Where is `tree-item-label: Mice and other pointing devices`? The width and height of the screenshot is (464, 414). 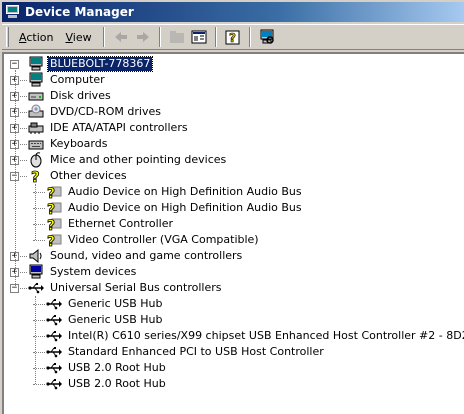 tree-item-label: Mice and other pointing devices is located at coordinates (138, 159).